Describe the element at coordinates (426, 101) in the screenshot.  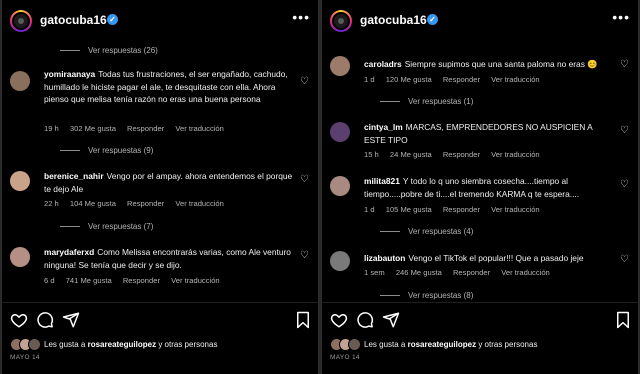
I see `view-replies-link: Ver respuestas (1)` at that location.